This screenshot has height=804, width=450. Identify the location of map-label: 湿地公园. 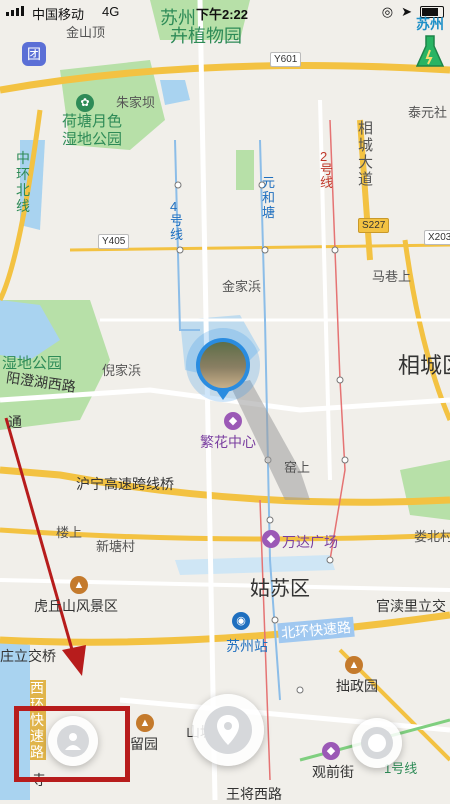
(92, 139).